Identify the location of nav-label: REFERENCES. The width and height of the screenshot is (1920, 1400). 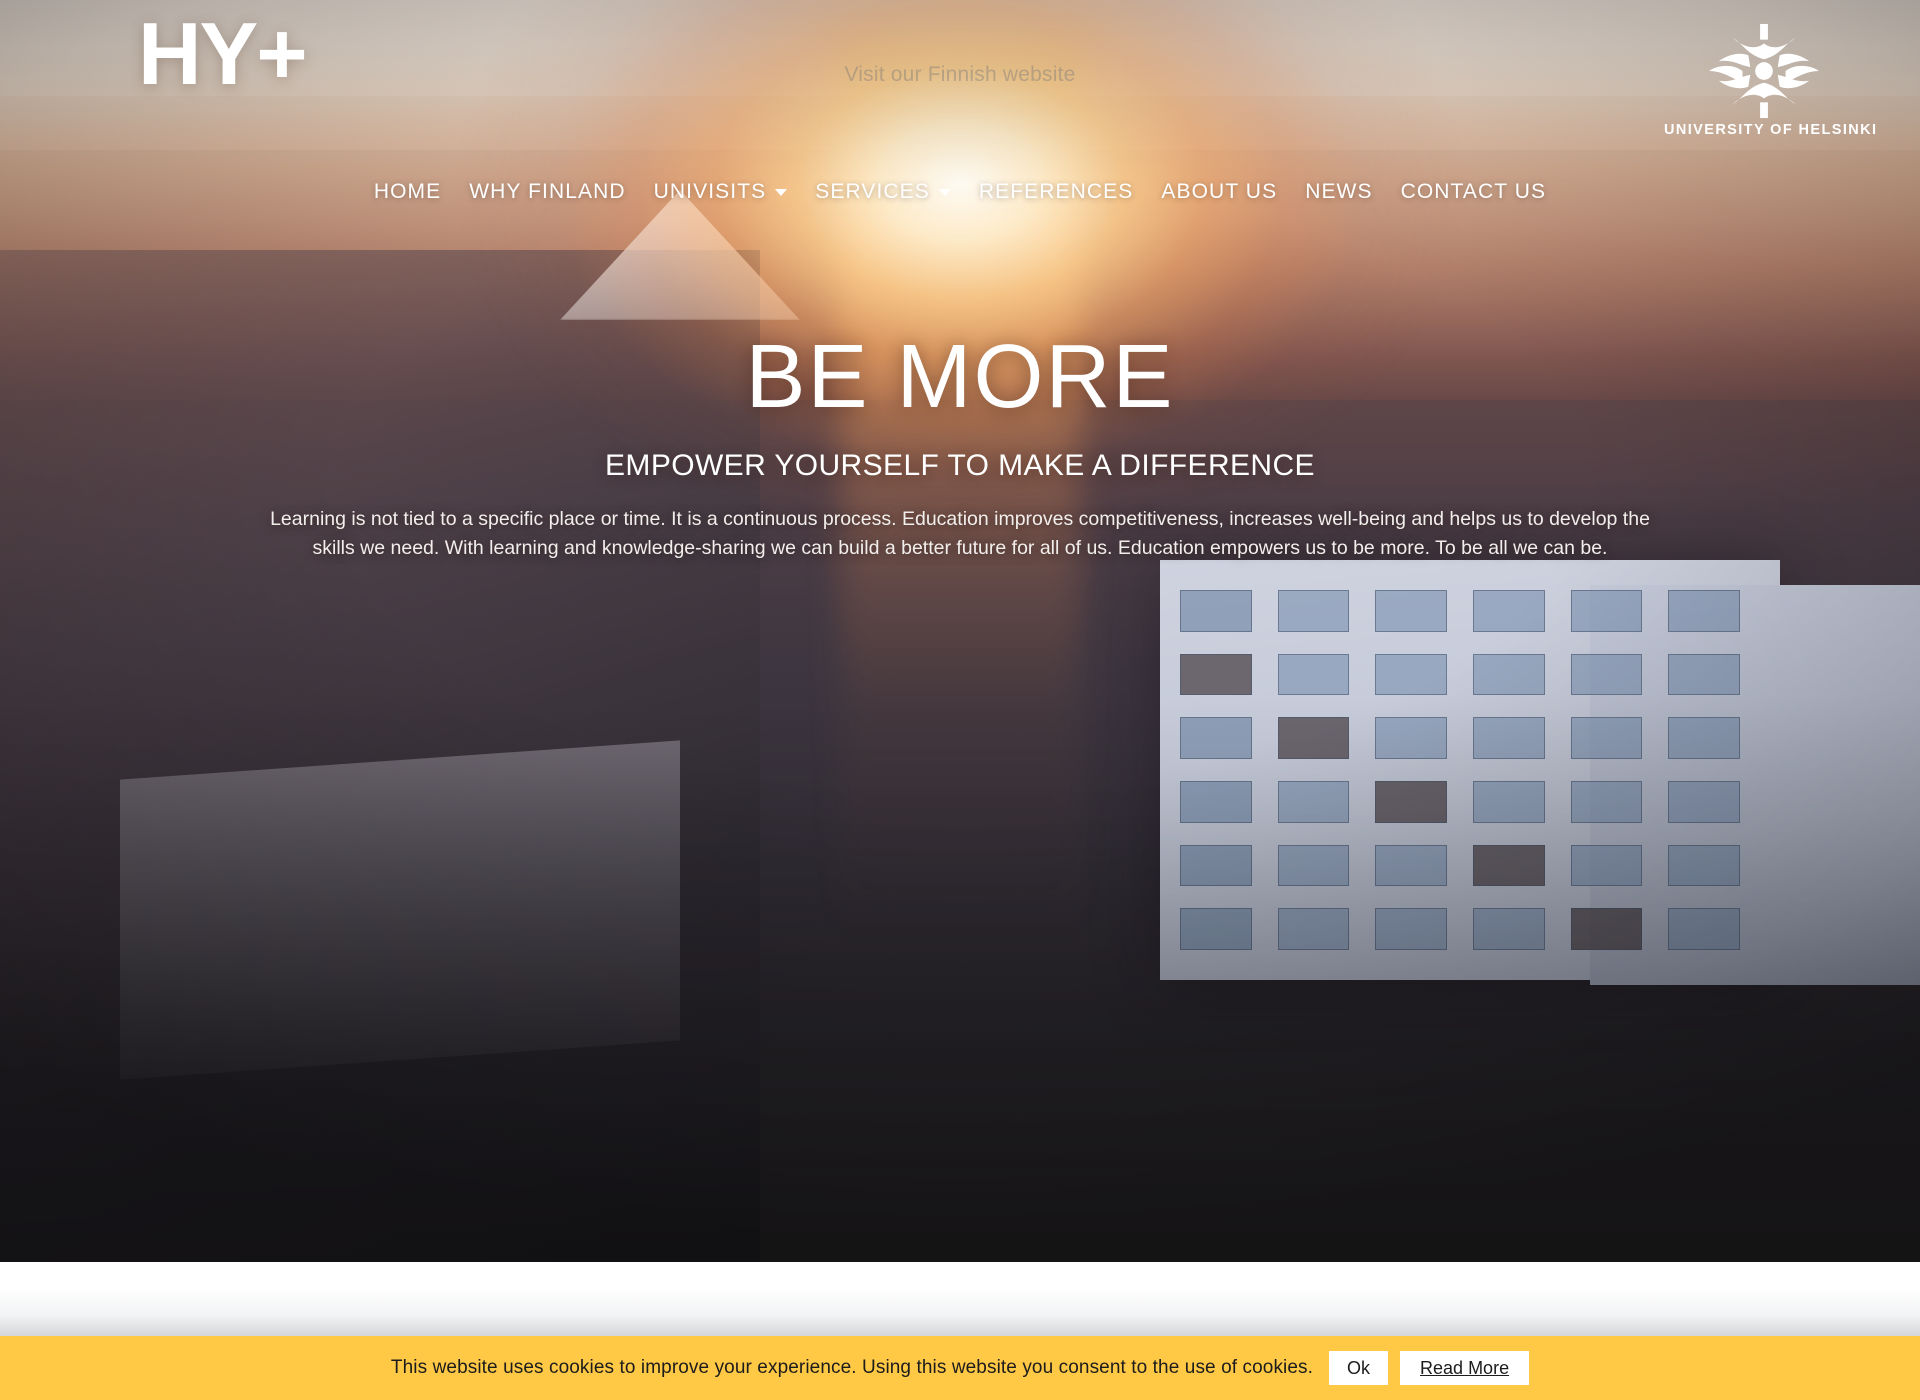
(1056, 191).